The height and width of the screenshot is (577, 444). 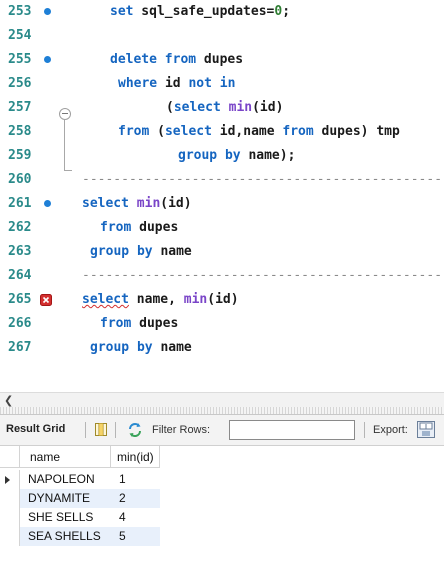 What do you see at coordinates (20, 323) in the screenshot?
I see `line-number: 266` at bounding box center [20, 323].